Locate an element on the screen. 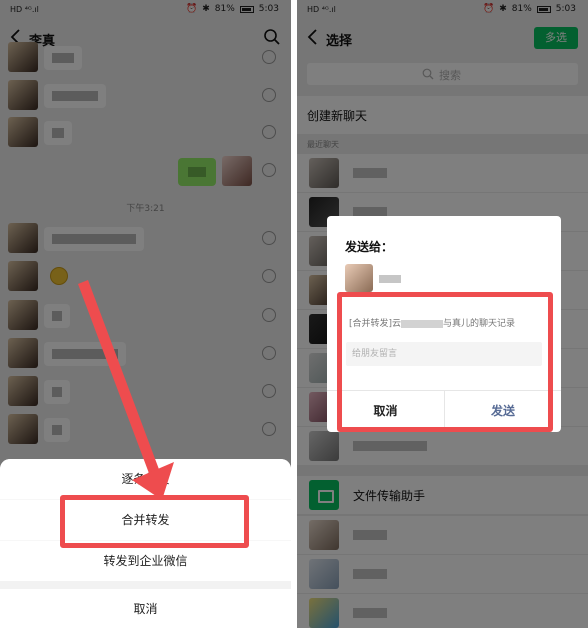 Image resolution: width=588 pixels, height=628 pixels. recipient-avatar is located at coordinates (359, 278).